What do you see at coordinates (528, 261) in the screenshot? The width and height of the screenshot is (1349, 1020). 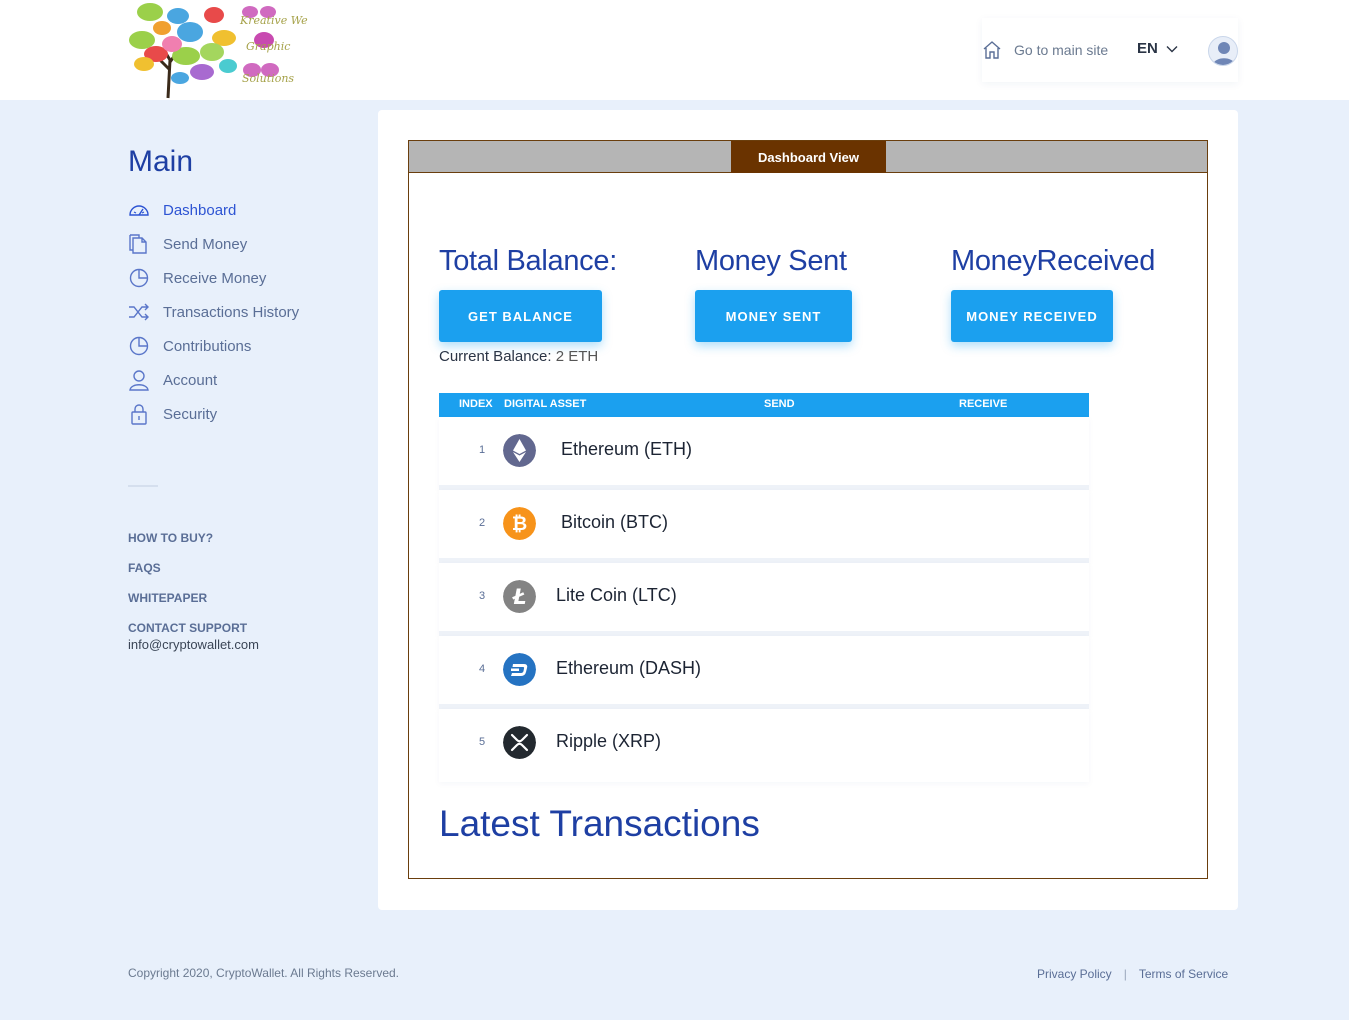 I see `total-balance-heading: Total Balance:` at bounding box center [528, 261].